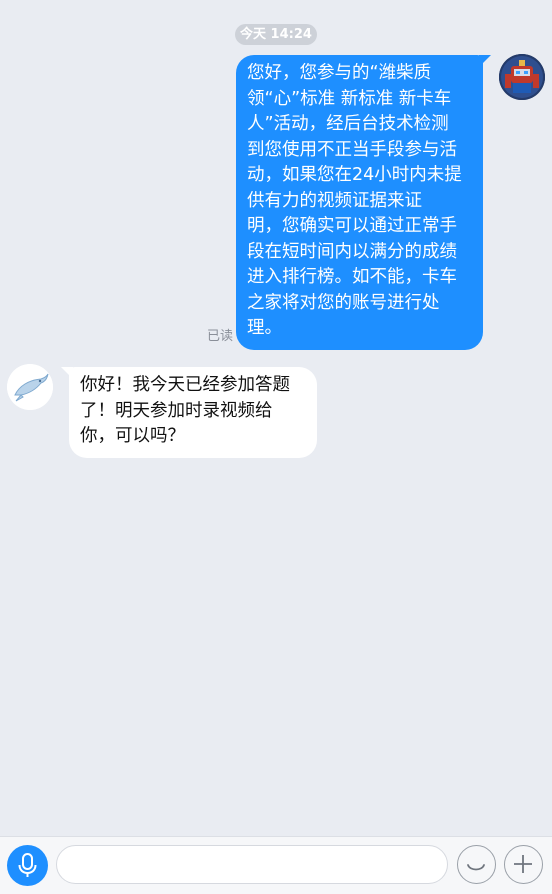 Image resolution: width=552 pixels, height=894 pixels. I want to click on emoji-button, so click(476, 864).